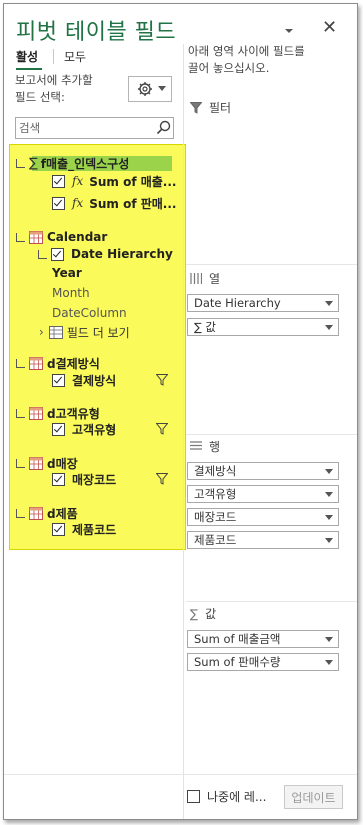  What do you see at coordinates (215, 279) in the screenshot?
I see `columns-label: 열` at bounding box center [215, 279].